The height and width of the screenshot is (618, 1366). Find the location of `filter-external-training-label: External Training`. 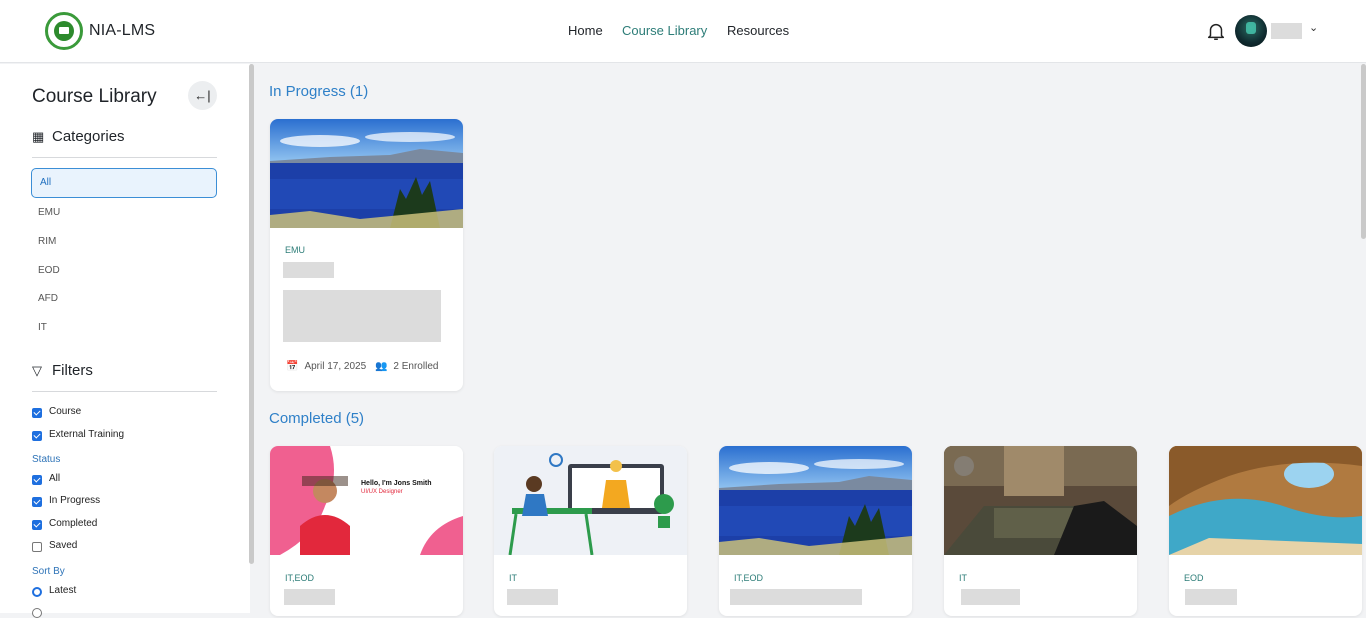

filter-external-training-label: External Training is located at coordinates (86, 434).